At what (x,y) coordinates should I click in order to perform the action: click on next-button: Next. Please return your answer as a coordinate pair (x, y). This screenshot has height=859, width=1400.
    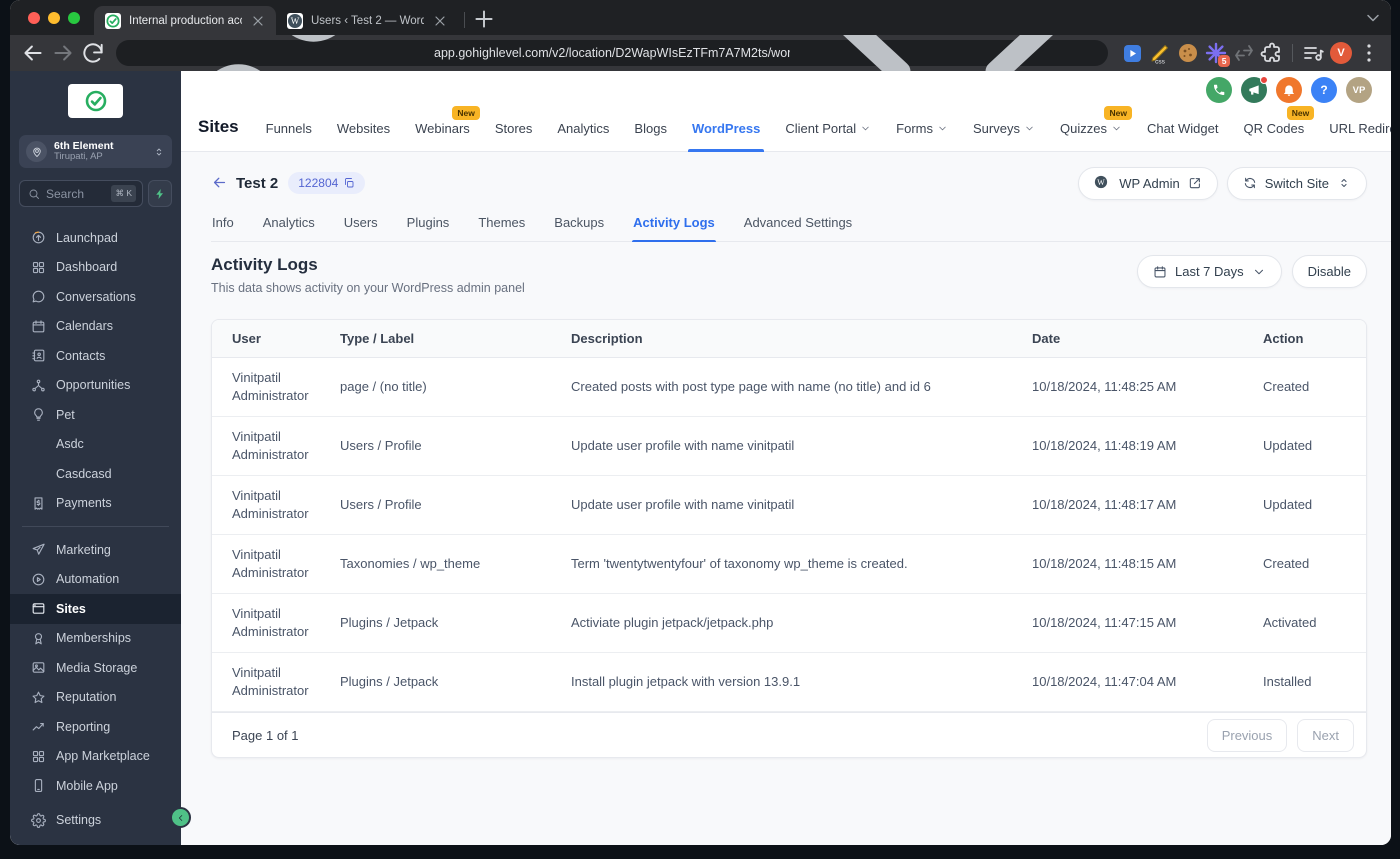
    Looking at the image, I should click on (1325, 735).